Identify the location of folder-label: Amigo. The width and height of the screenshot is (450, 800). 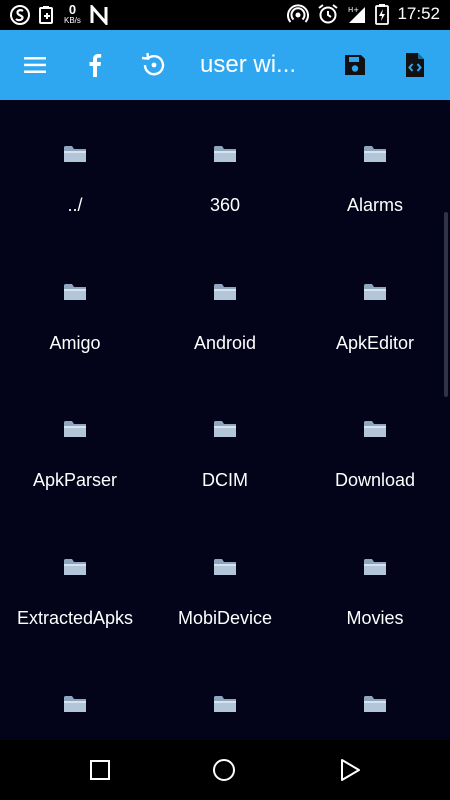
(75, 342).